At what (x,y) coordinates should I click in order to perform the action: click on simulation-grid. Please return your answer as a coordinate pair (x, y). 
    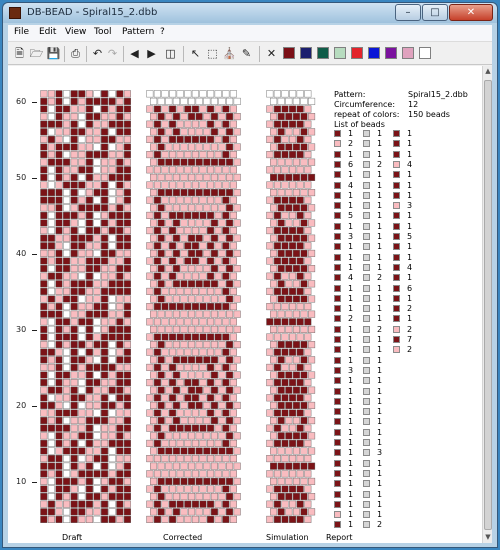
    Looking at the image, I should click on (292, 308).